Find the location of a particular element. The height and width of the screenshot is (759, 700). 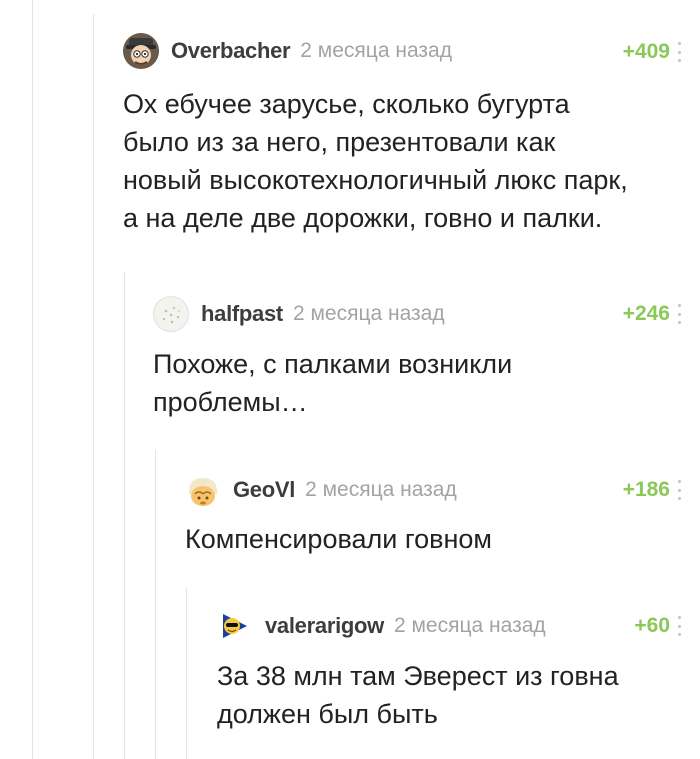

cartoon-avatar-icon is located at coordinates (141, 51).